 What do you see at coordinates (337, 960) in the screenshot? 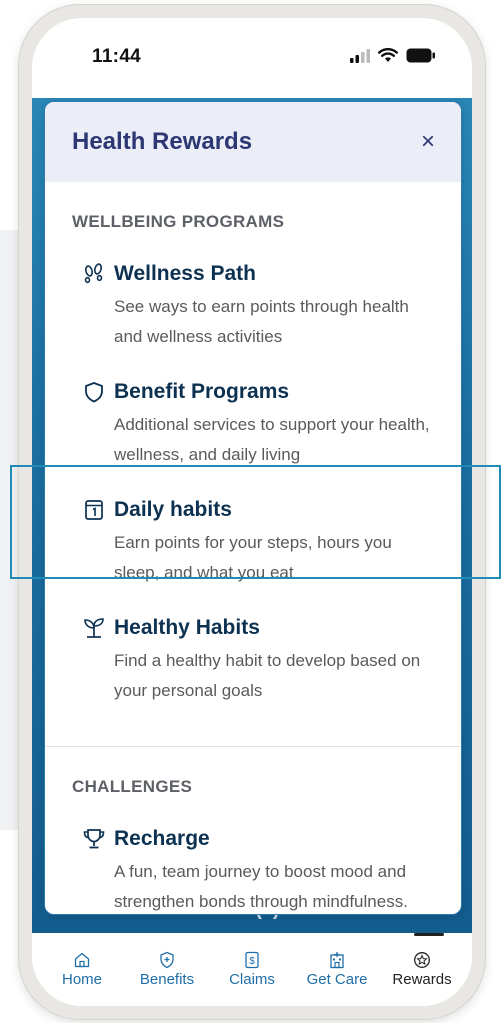
I see `hospital-icon` at bounding box center [337, 960].